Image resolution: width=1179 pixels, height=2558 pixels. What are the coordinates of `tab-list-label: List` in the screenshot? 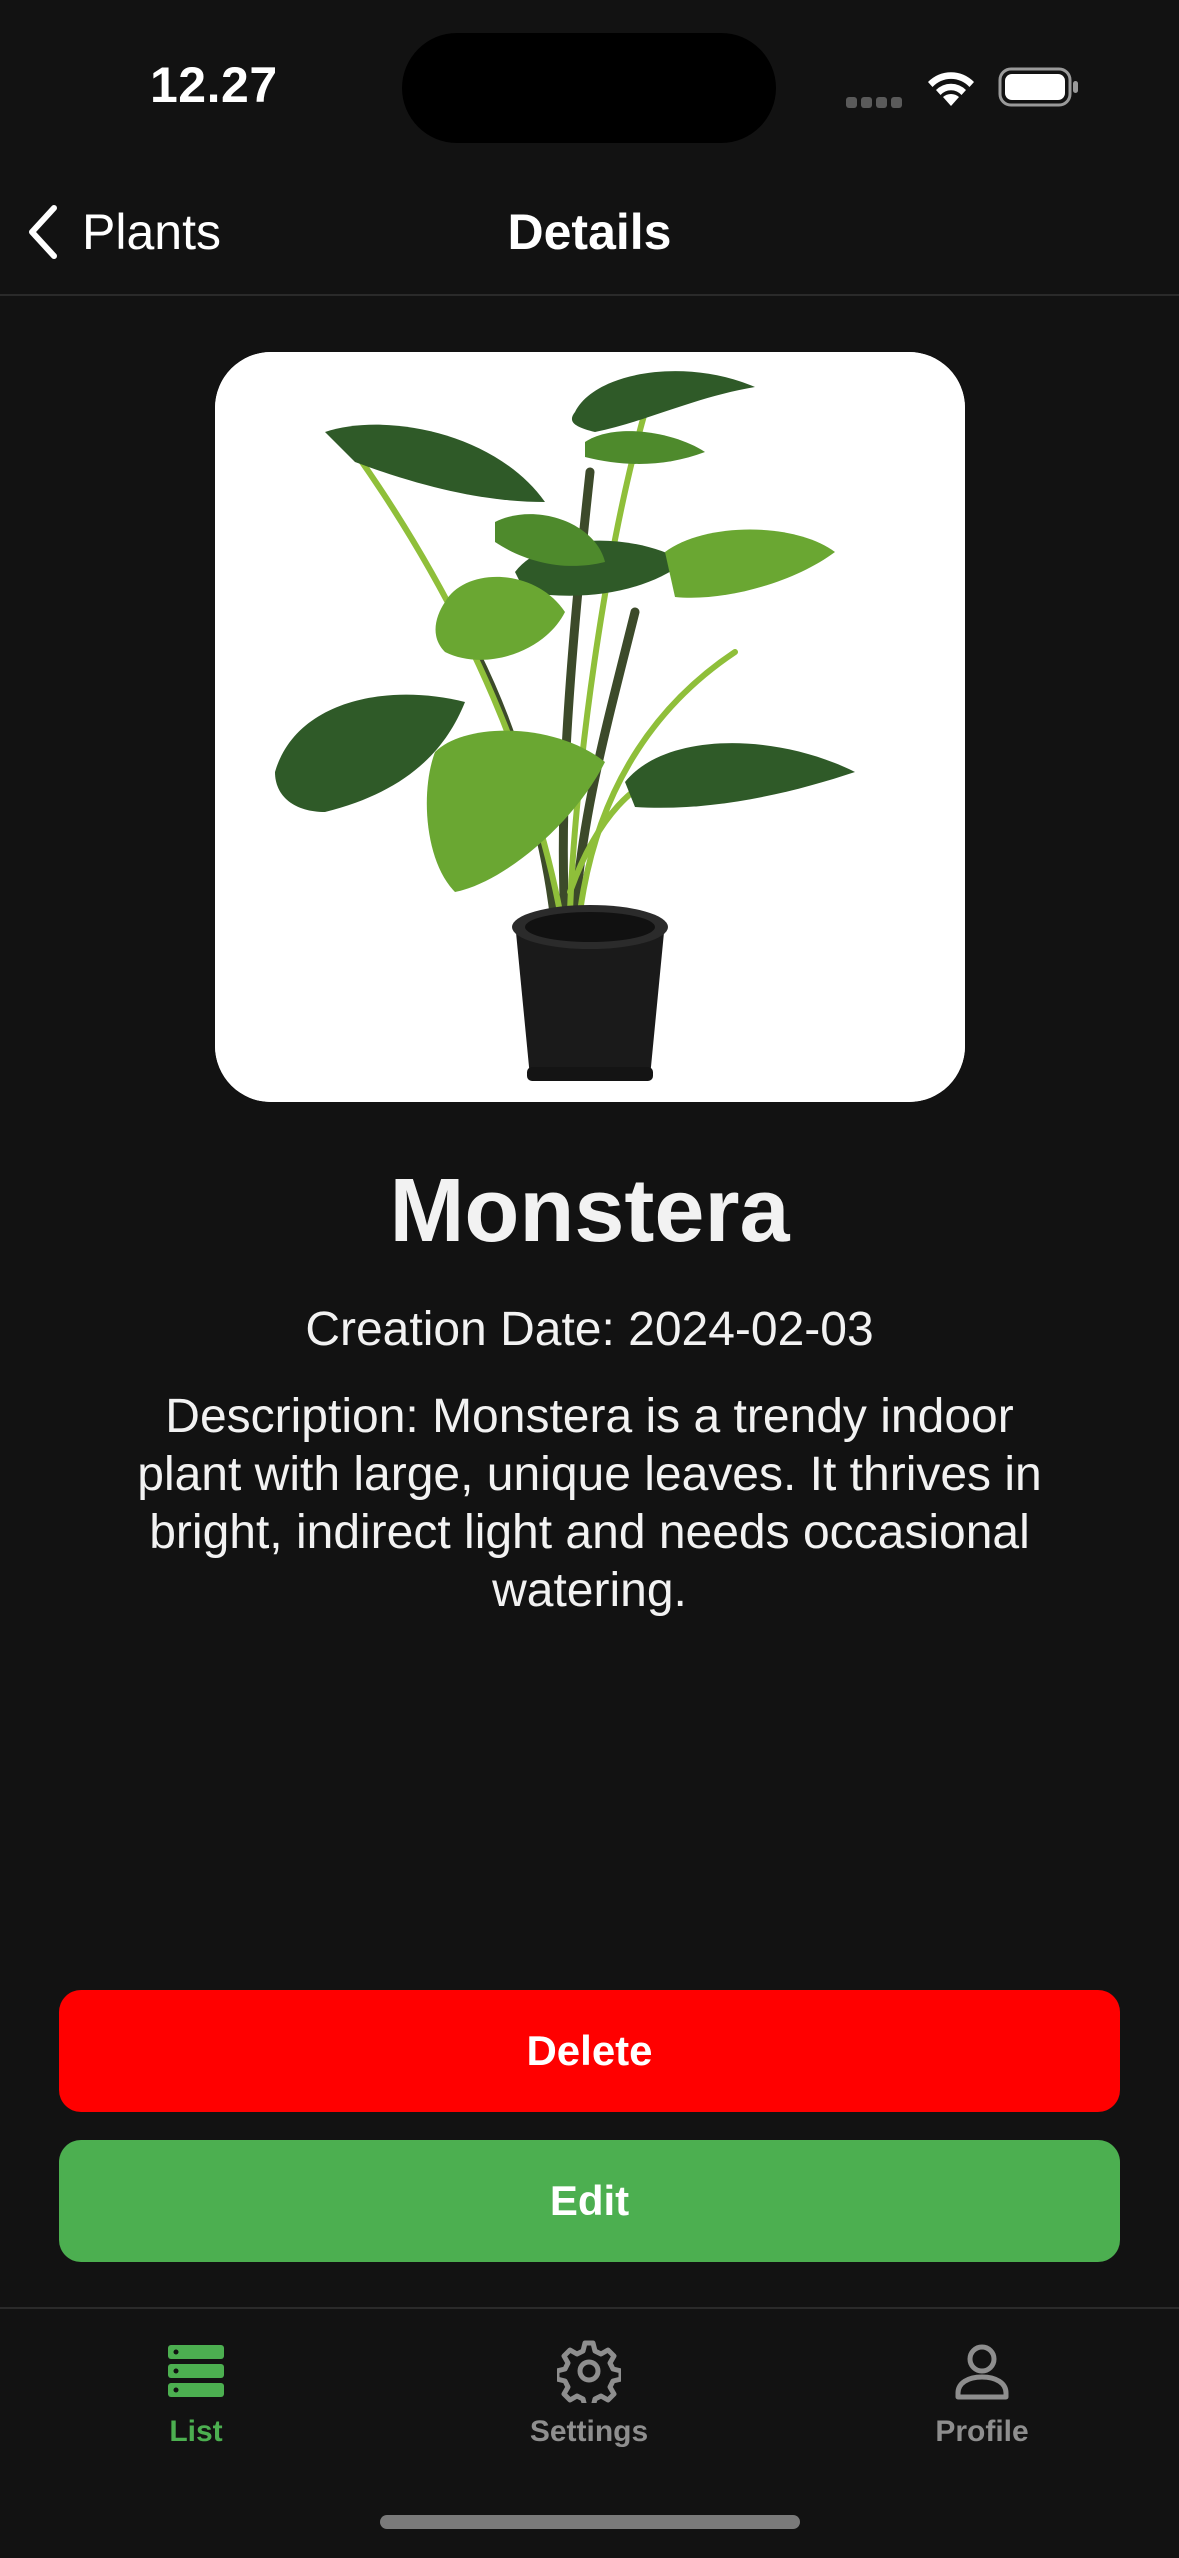 It's located at (196, 2431).